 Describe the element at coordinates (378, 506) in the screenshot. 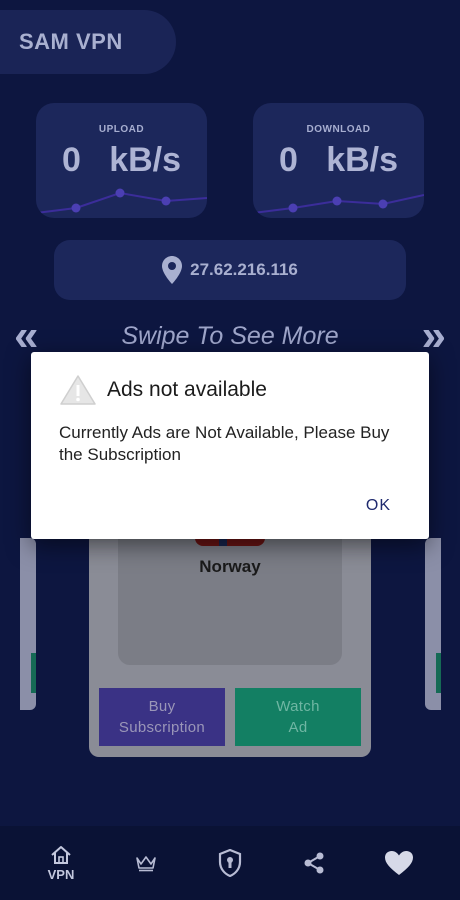

I see `ok-button: OK` at that location.